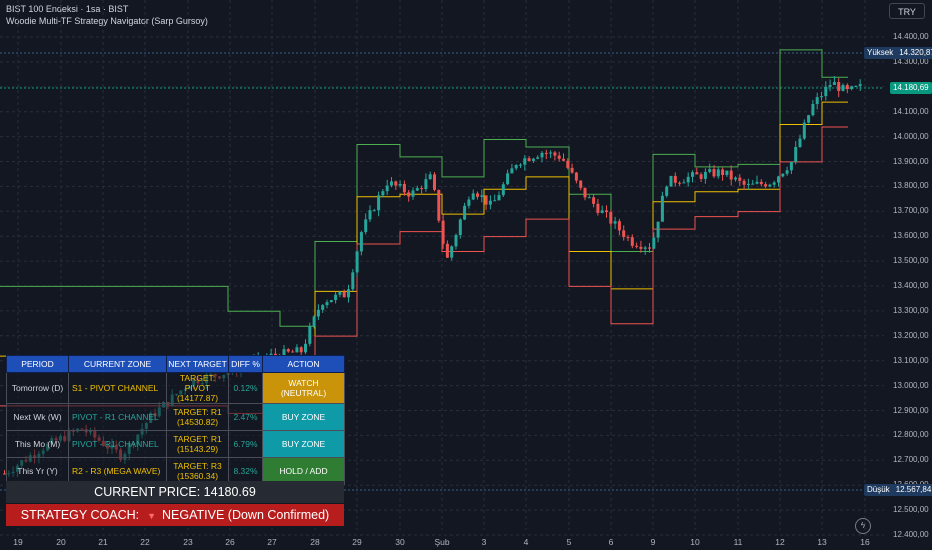 This screenshot has width=932, height=550. Describe the element at coordinates (80, 515) in the screenshot. I see `coach-label: STRATEGY COACH:` at that location.